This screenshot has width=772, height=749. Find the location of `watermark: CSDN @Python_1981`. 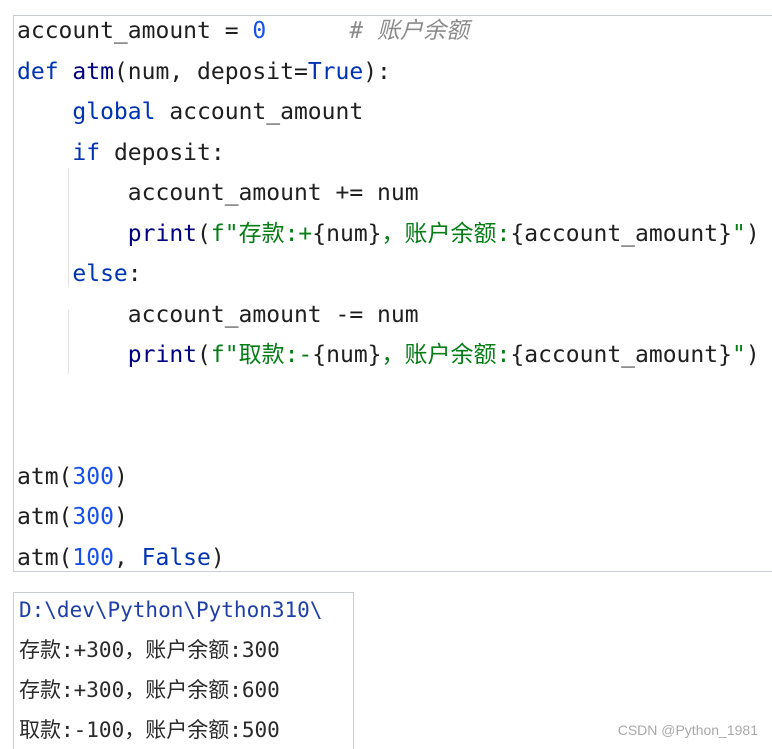

watermark: CSDN @Python_1981 is located at coordinates (687, 730).